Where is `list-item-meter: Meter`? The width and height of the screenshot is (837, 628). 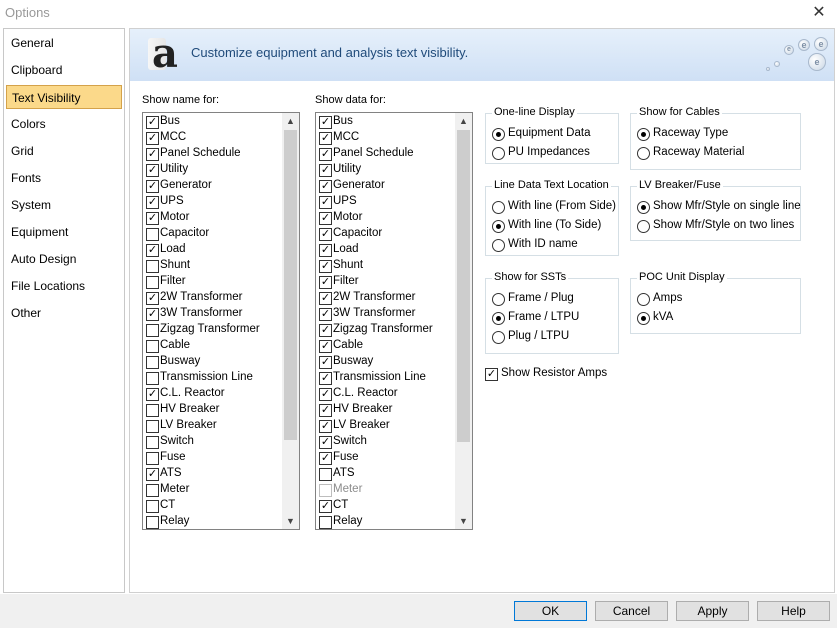 list-item-meter: Meter is located at coordinates (216, 490).